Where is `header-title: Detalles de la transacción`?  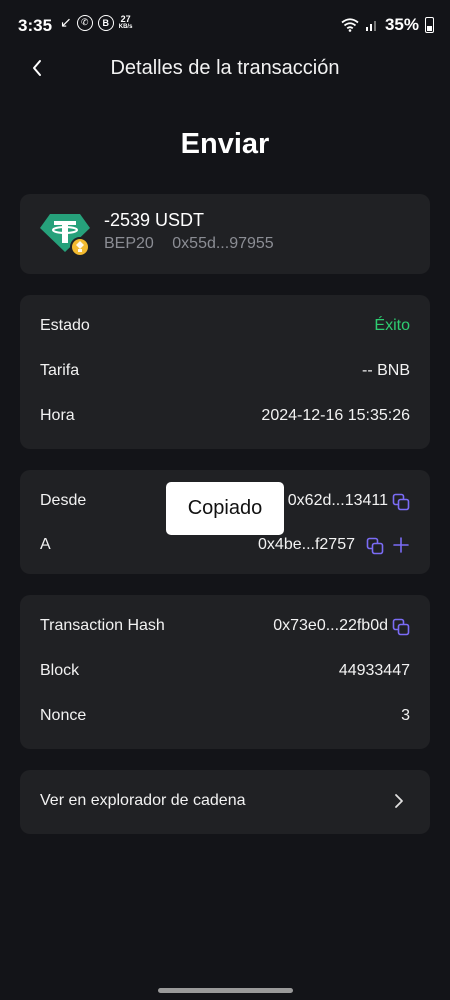
header-title: Detalles de la transacción is located at coordinates (225, 68).